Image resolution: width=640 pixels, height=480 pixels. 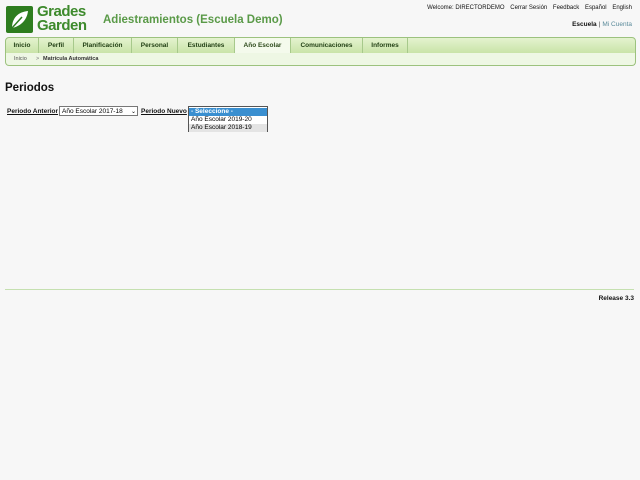 What do you see at coordinates (206, 45) in the screenshot?
I see `nav-estudiantes: Estudiantes` at bounding box center [206, 45].